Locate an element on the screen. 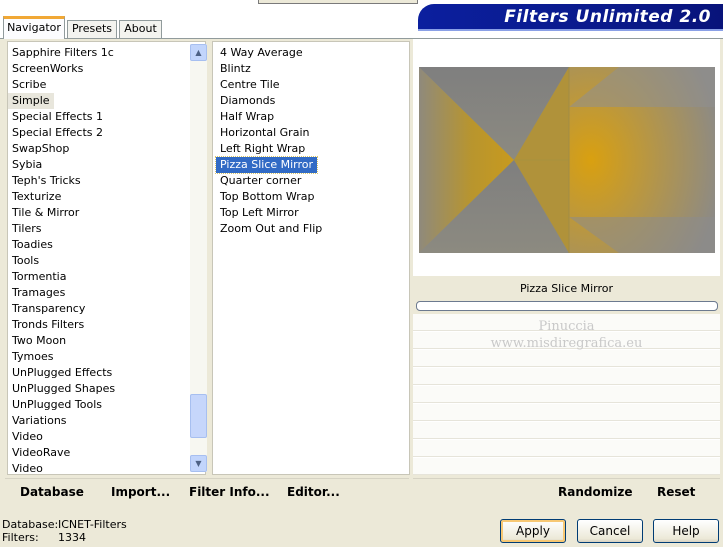 The height and width of the screenshot is (547, 723). category-item: Tymoes is located at coordinates (32, 357).